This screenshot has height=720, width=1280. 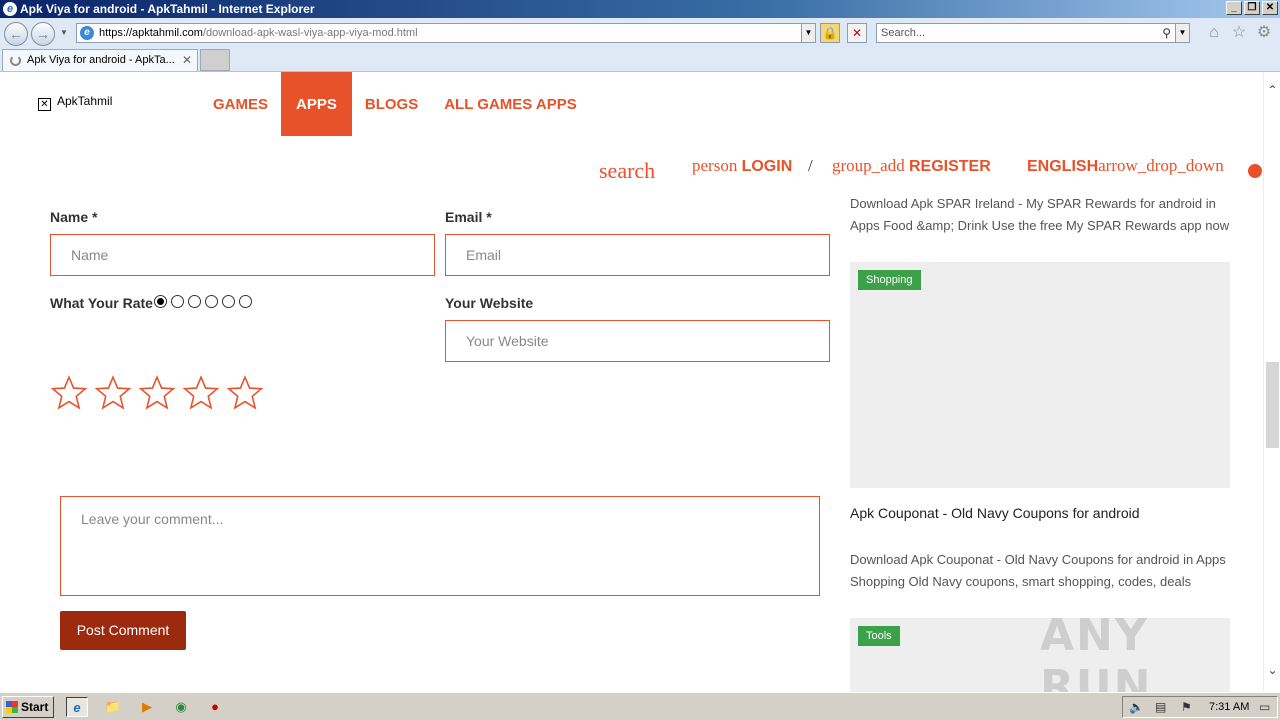 I want to click on dropdown-arrow-icon: arrow_drop_down, so click(x=1161, y=165).